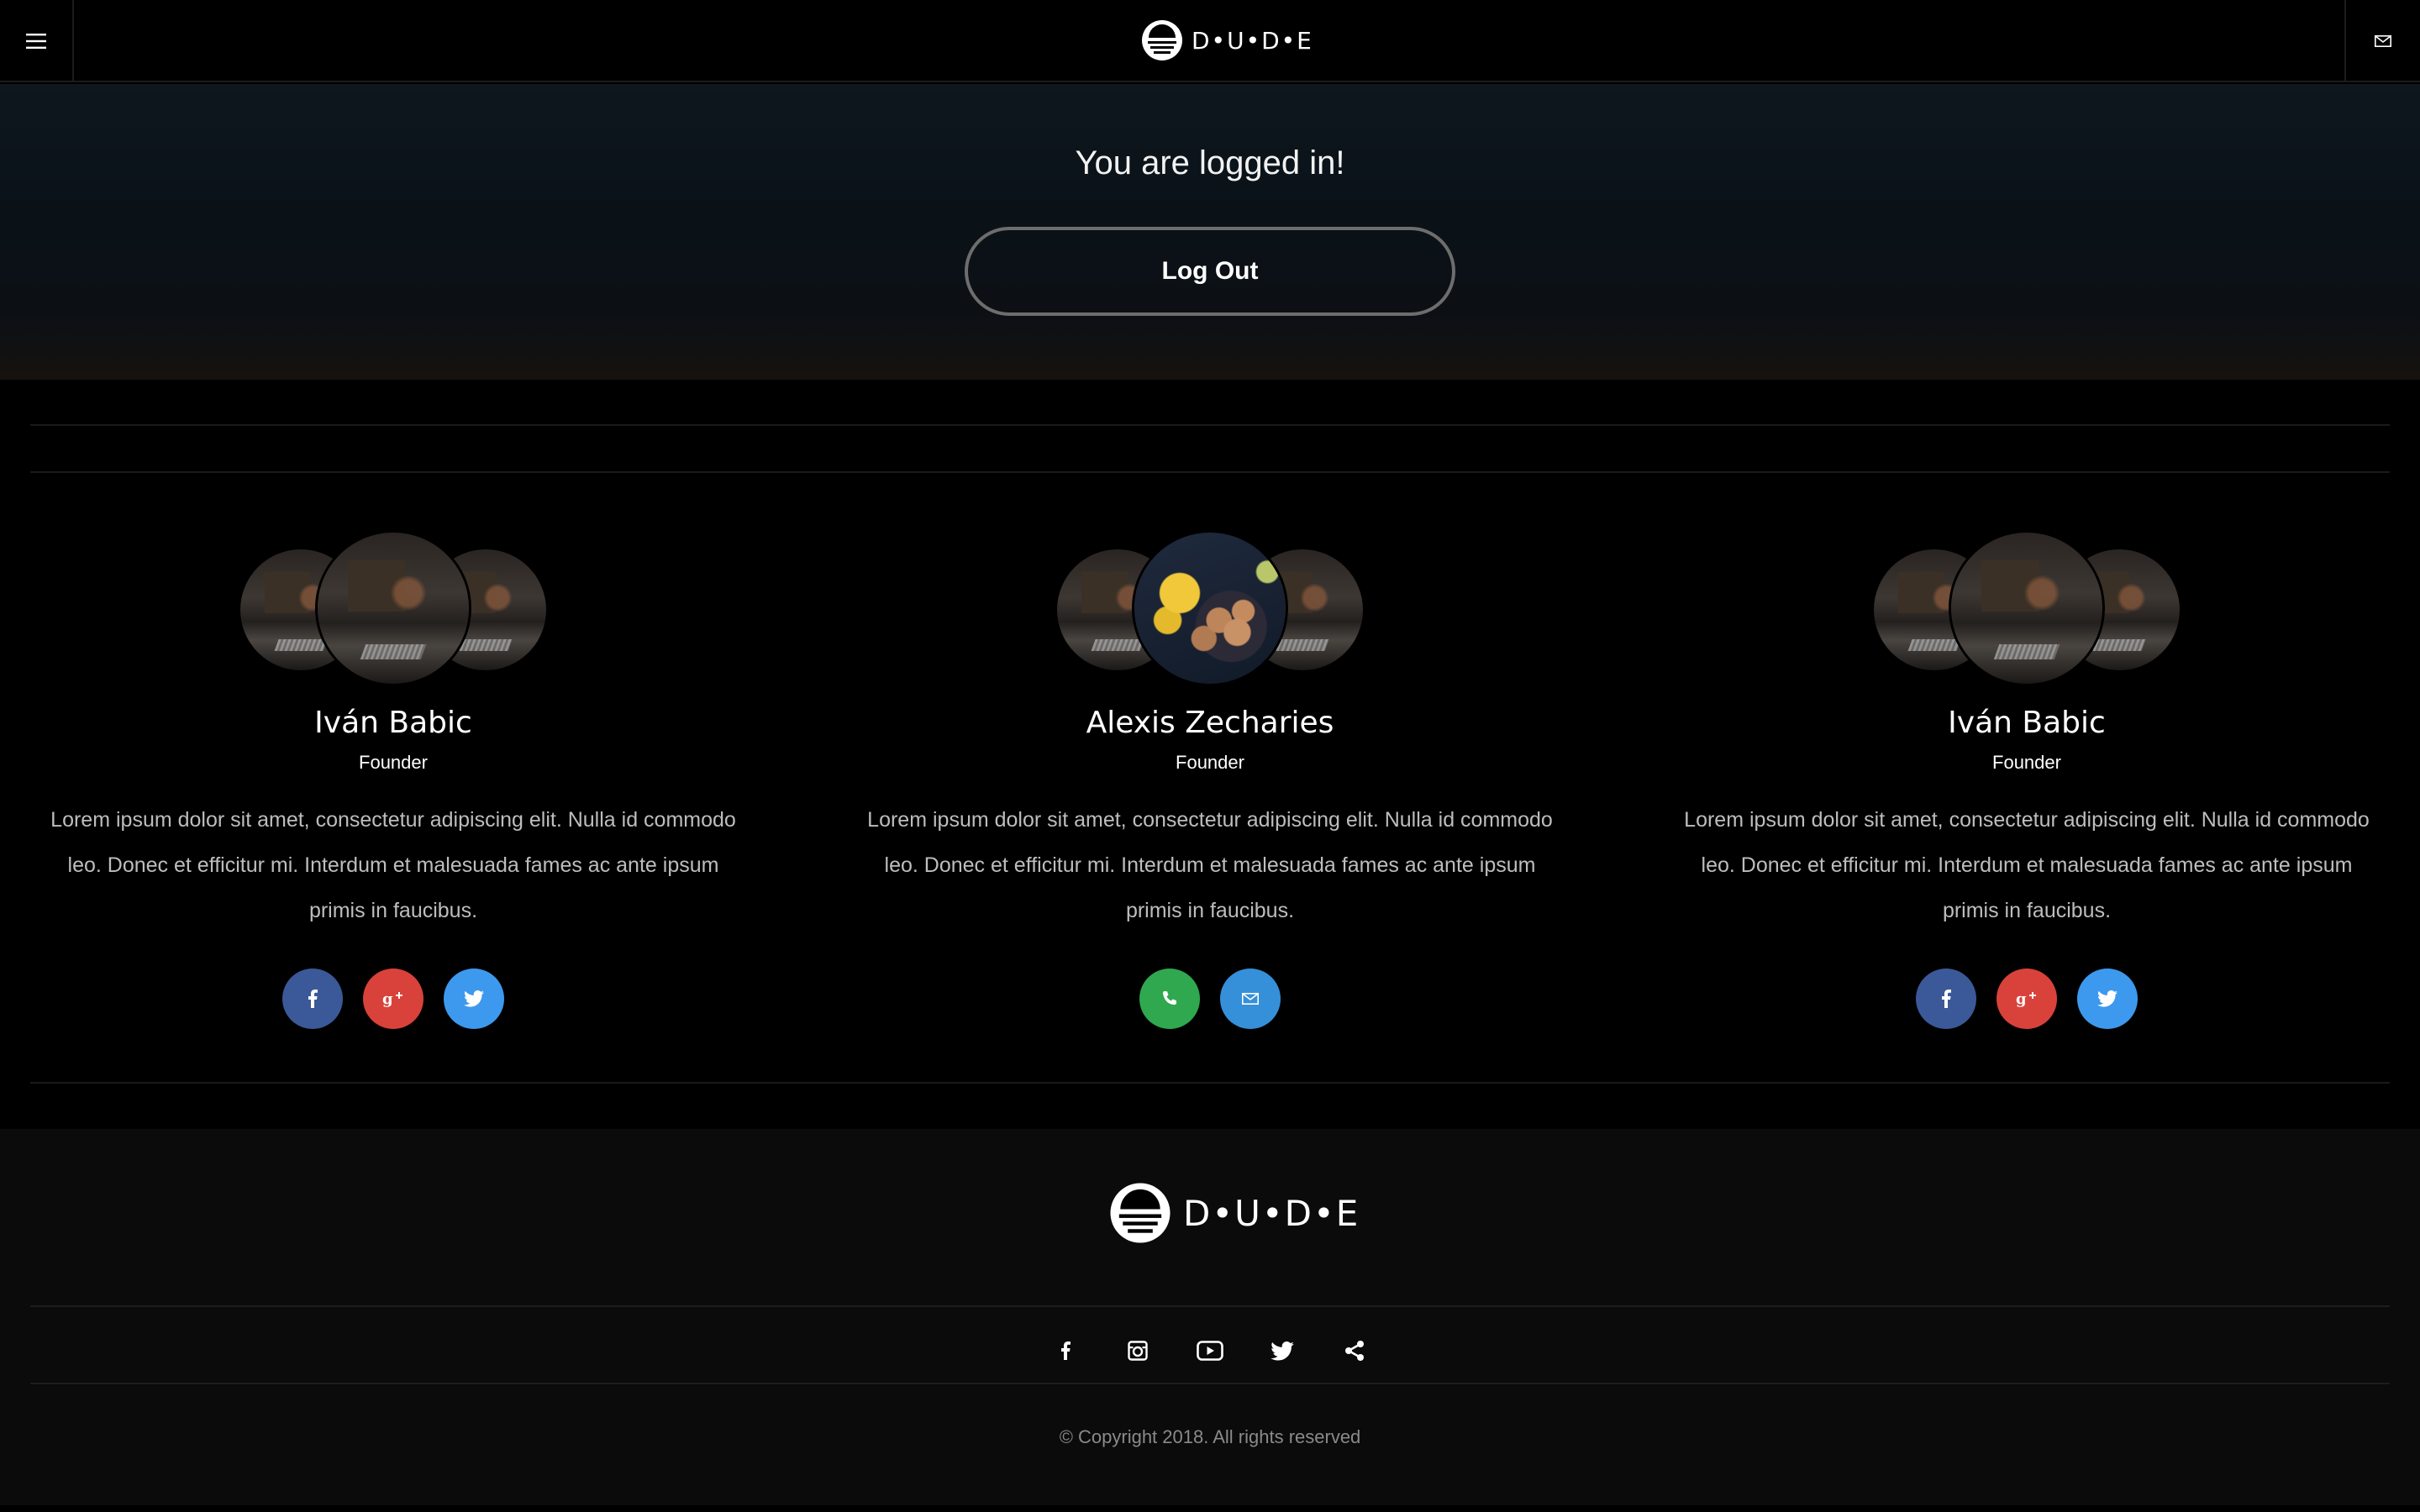  What do you see at coordinates (1210, 1436) in the screenshot?
I see `copyright-text: © Copyright 2018. All rights reserved` at bounding box center [1210, 1436].